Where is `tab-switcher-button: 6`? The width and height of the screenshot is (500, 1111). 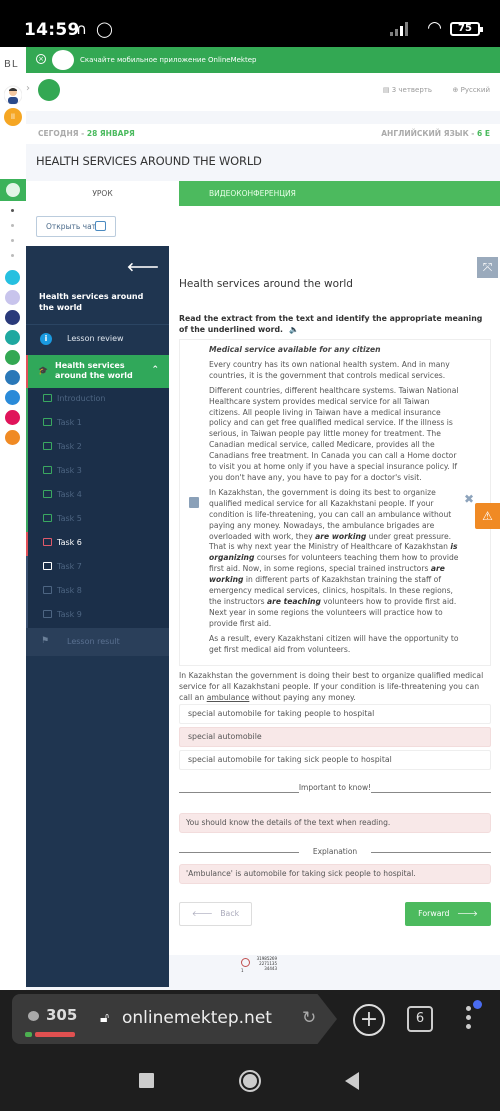
tab-switcher-button: 6 is located at coordinates (420, 1019).